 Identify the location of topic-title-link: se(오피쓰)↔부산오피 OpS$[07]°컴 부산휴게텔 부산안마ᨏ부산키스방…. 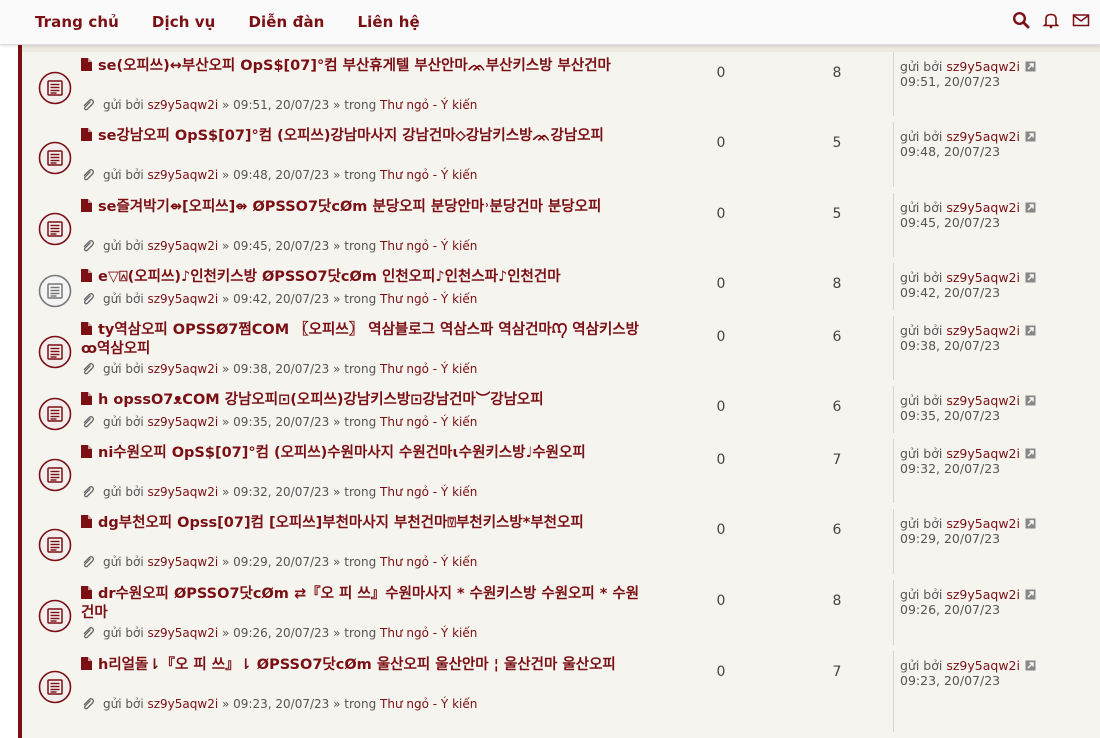
(354, 66).